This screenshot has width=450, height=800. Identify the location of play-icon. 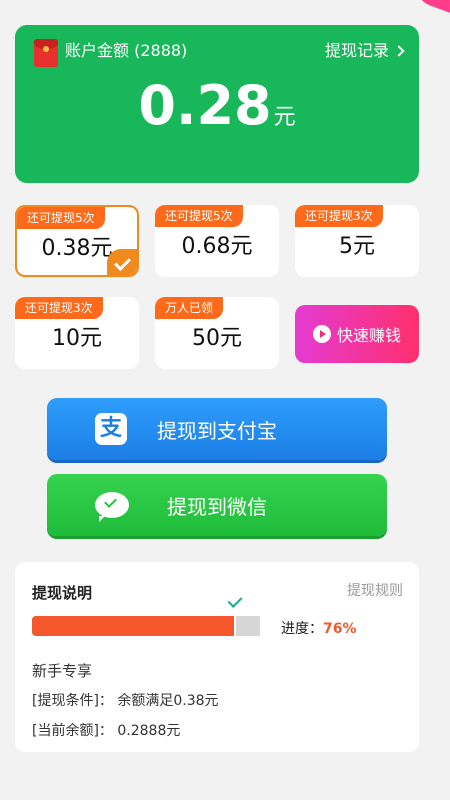
(321, 334).